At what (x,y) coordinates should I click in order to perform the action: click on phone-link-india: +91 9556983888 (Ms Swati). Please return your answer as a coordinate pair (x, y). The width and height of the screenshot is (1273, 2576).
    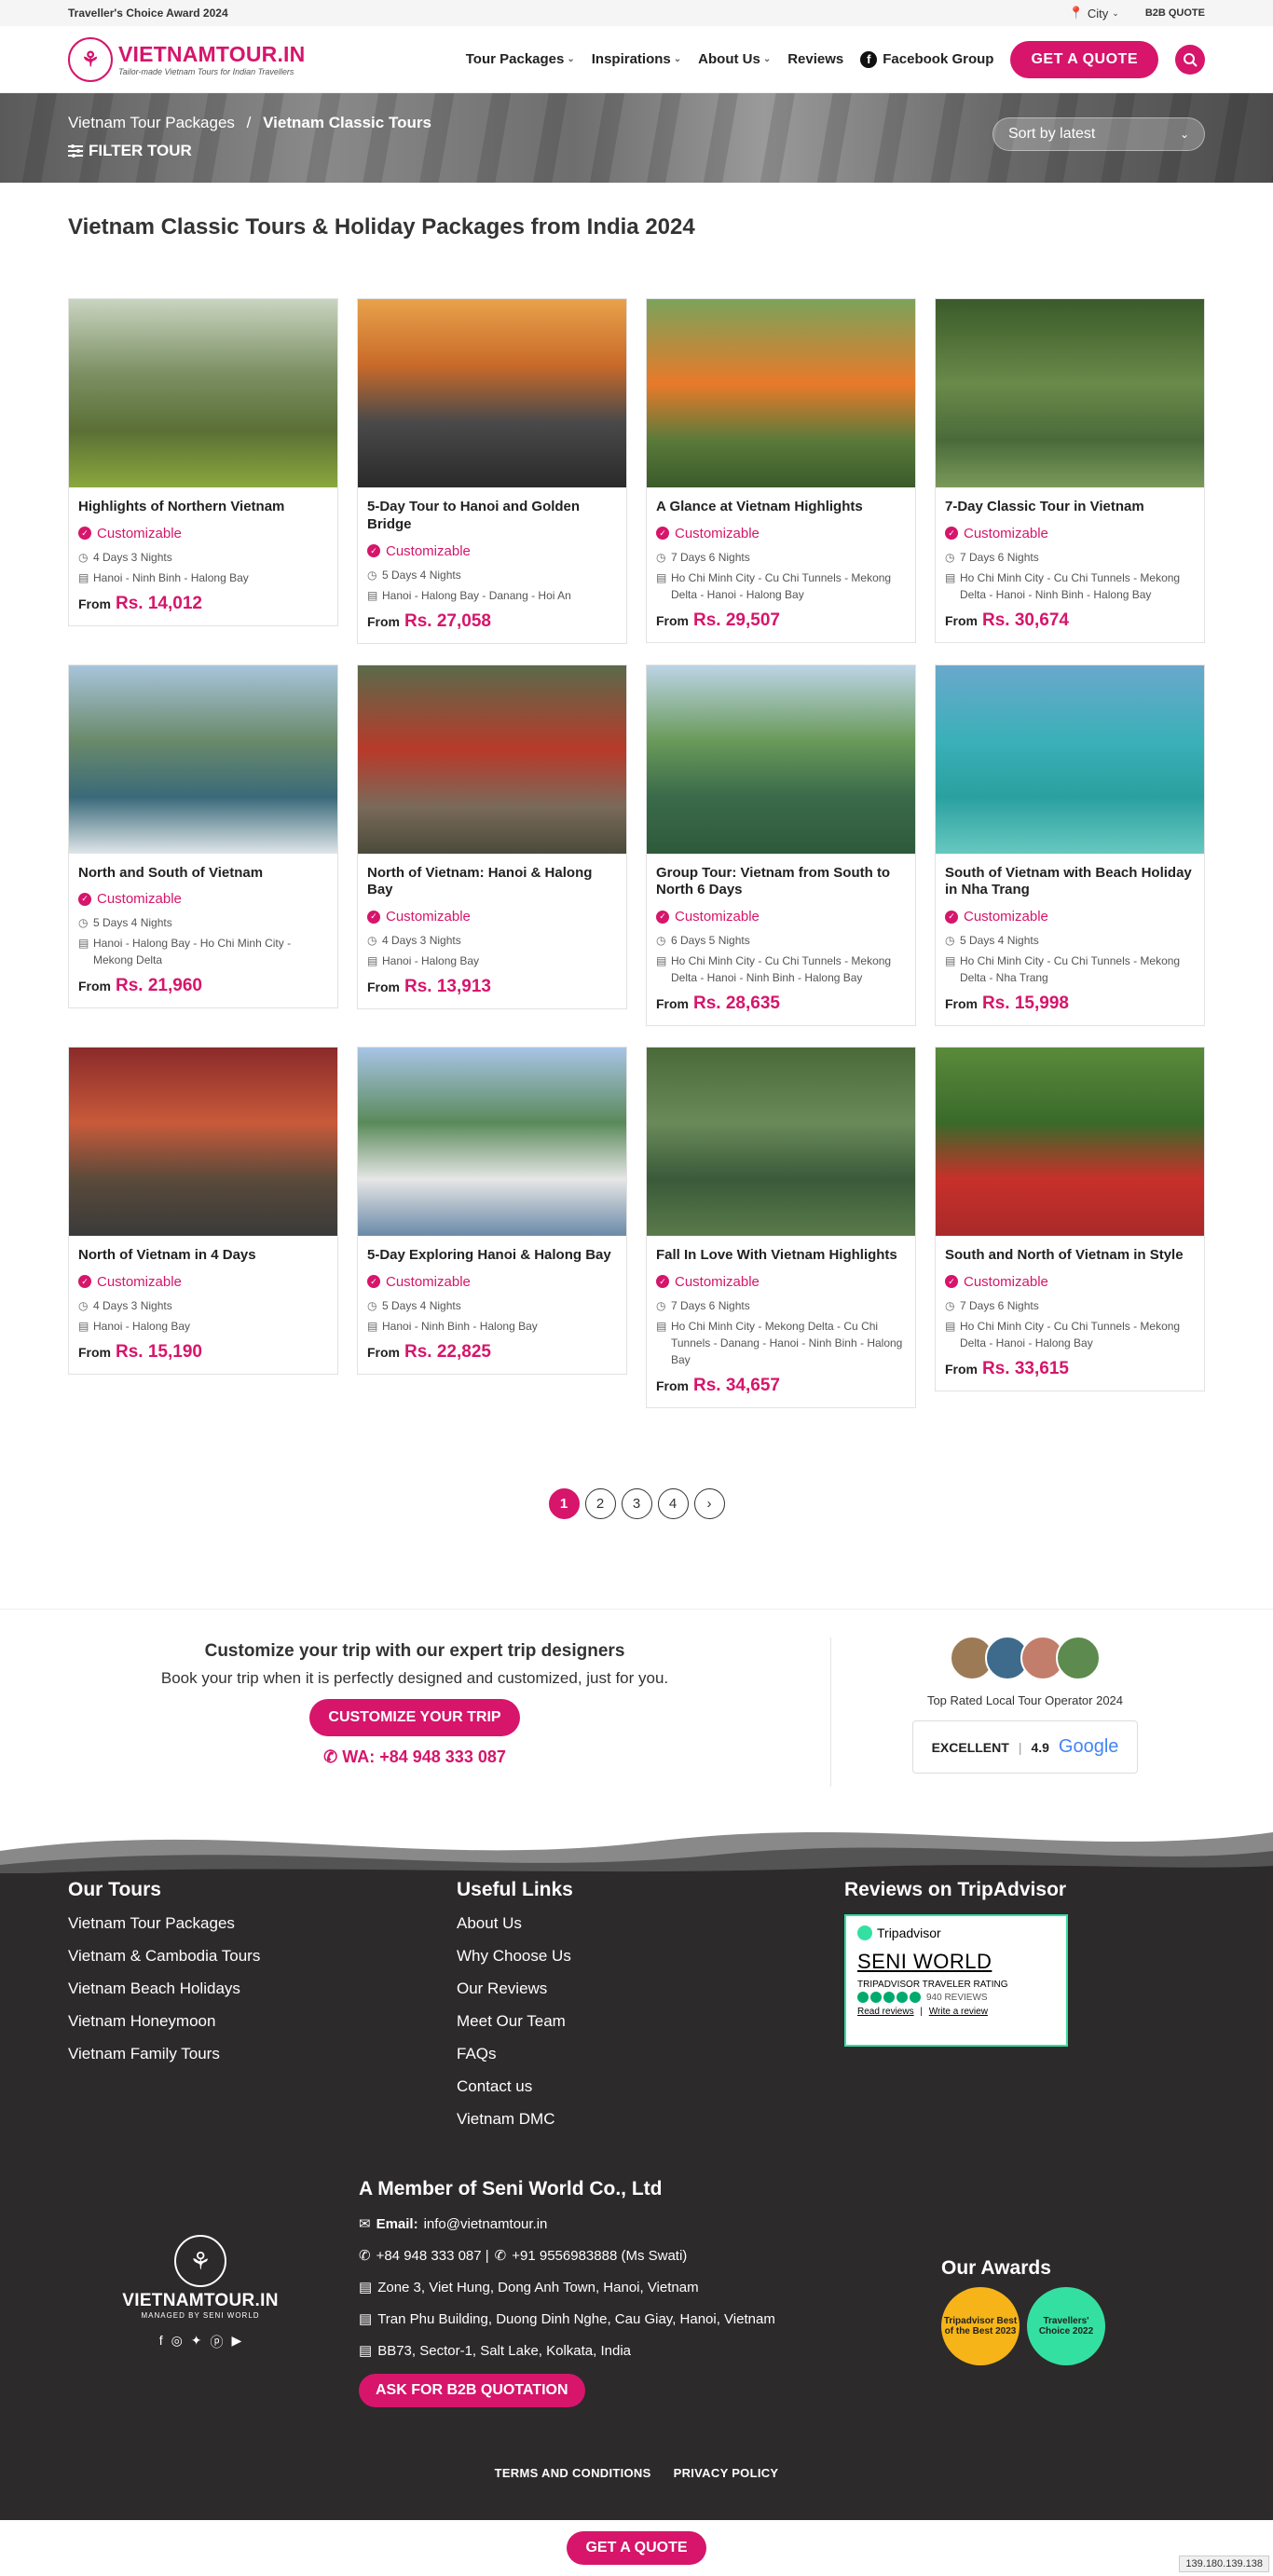
    Looking at the image, I should click on (599, 2256).